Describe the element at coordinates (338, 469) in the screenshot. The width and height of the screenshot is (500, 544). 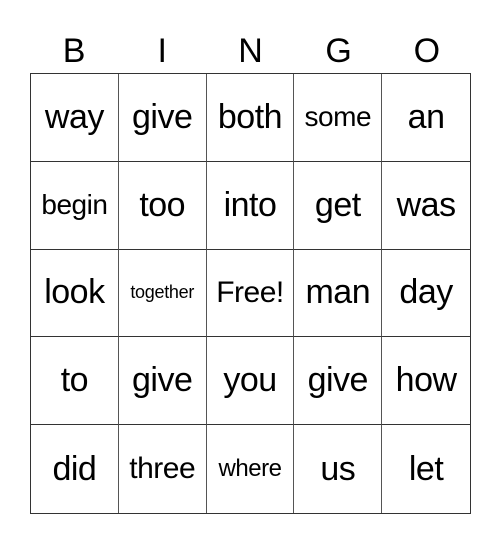
I see `bingo-cell: us` at that location.